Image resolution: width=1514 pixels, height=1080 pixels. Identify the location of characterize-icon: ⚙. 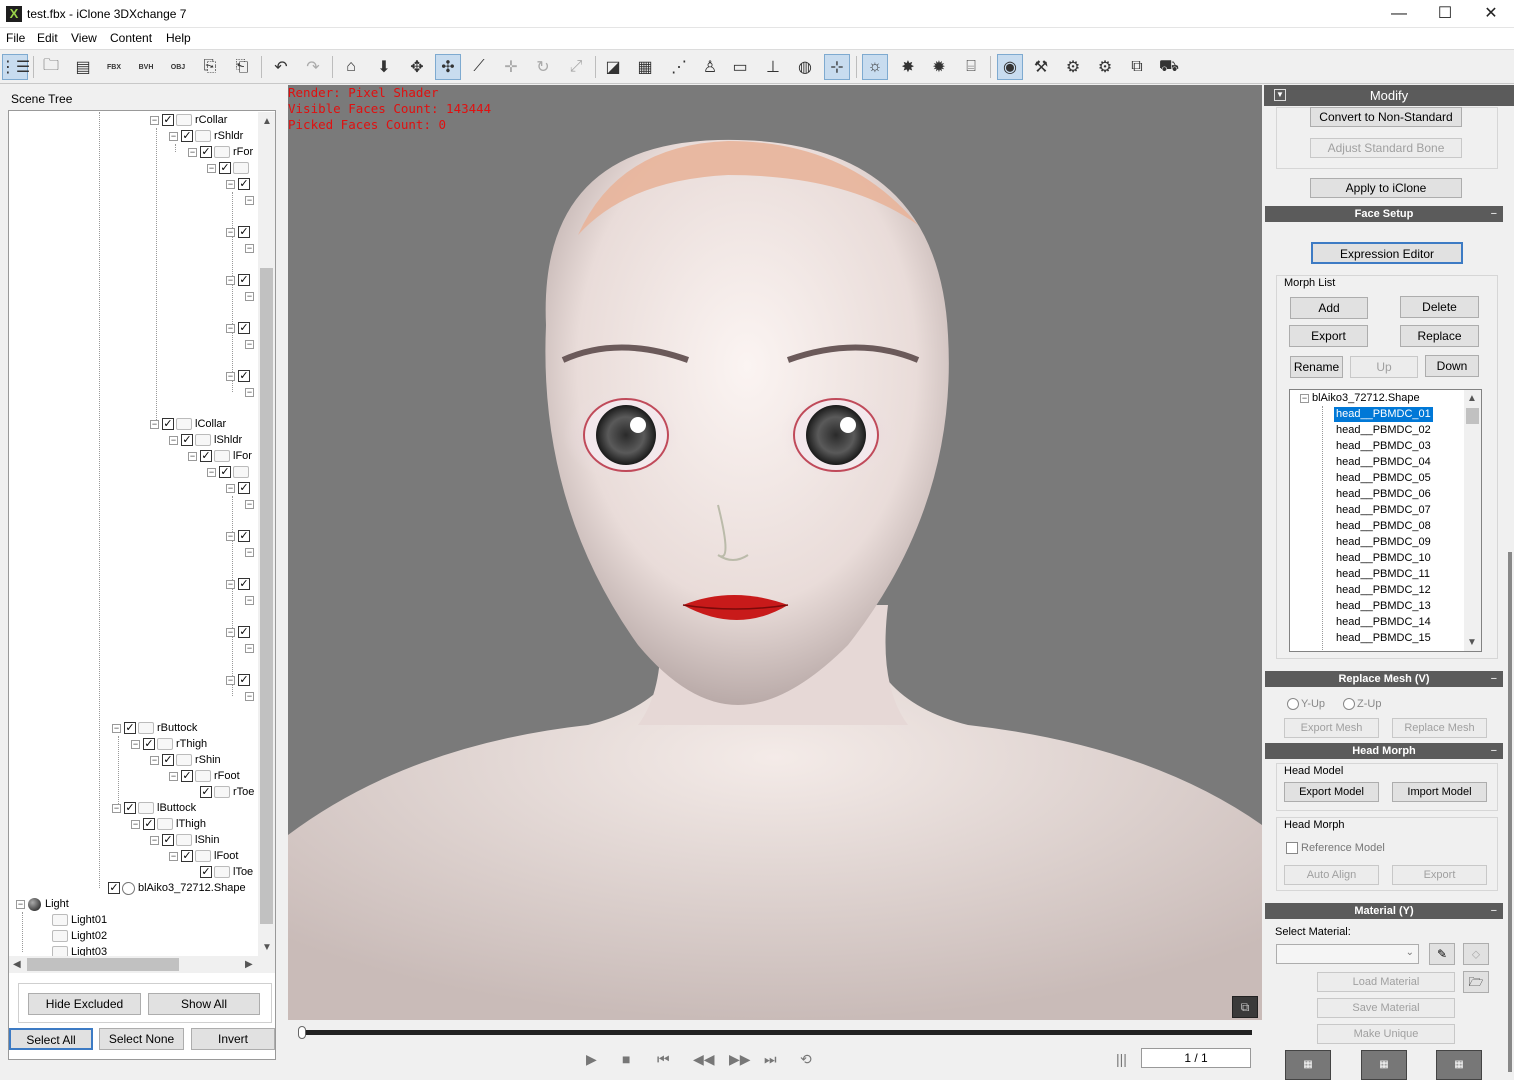
(1073, 67).